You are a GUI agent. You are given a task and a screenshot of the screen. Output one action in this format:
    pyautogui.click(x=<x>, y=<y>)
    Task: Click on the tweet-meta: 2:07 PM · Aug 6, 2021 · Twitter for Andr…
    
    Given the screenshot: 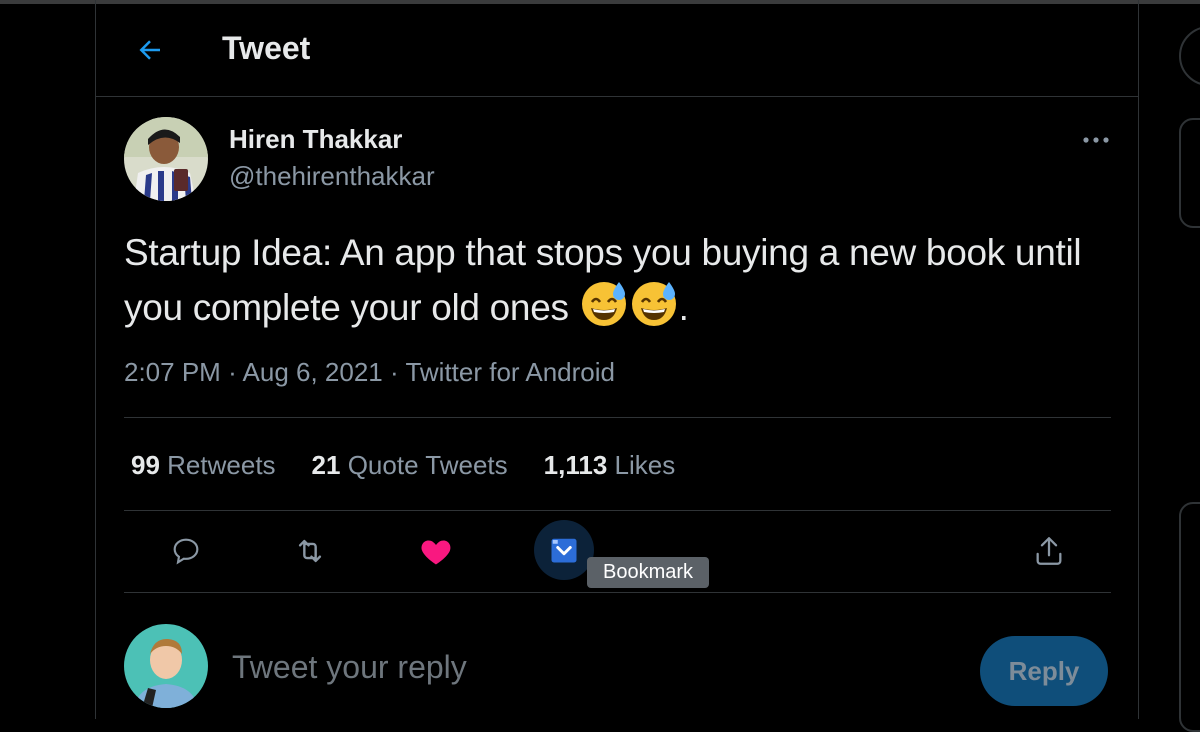 What is the action you would take?
    pyautogui.click(x=369, y=372)
    